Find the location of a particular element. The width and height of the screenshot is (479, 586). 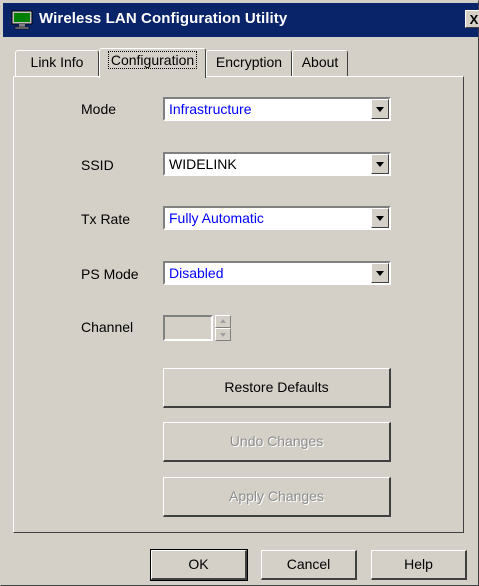

window-title: Wireless LAN Configuration Utility is located at coordinates (163, 18).